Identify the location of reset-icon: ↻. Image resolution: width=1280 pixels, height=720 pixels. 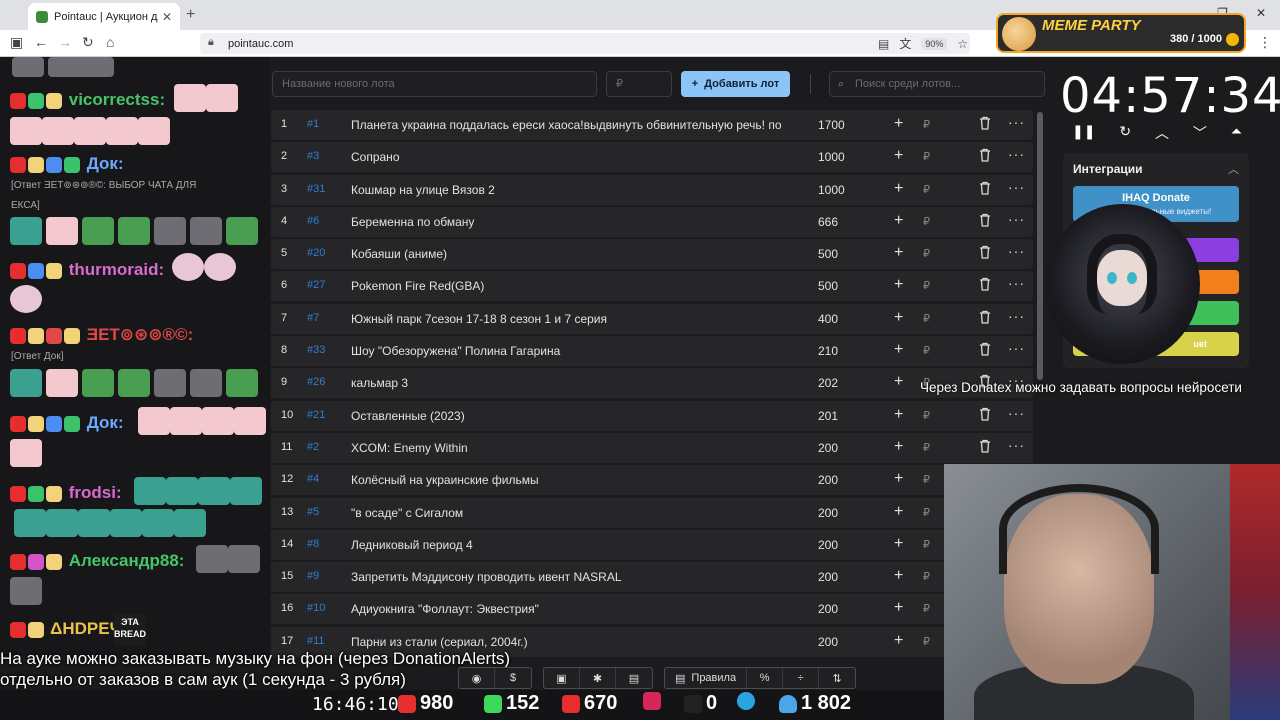
(1125, 133).